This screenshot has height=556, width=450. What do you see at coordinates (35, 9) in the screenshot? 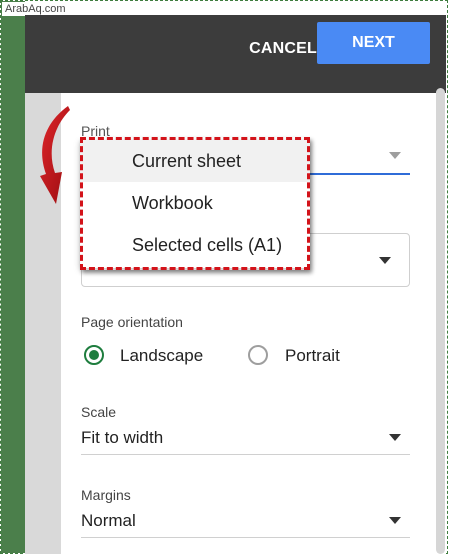
I see `watermark: ArabAq.com` at bounding box center [35, 9].